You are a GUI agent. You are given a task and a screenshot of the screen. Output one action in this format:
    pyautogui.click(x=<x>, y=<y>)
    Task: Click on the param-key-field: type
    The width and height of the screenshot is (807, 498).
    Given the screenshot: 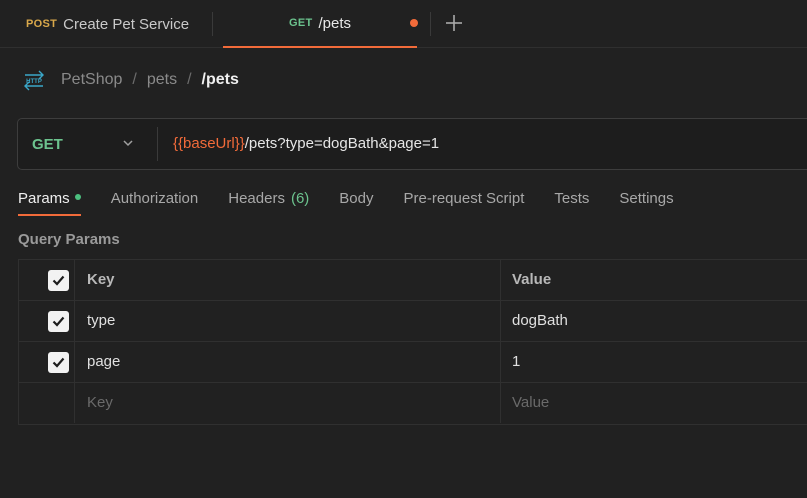 What is the action you would take?
    pyautogui.click(x=288, y=321)
    